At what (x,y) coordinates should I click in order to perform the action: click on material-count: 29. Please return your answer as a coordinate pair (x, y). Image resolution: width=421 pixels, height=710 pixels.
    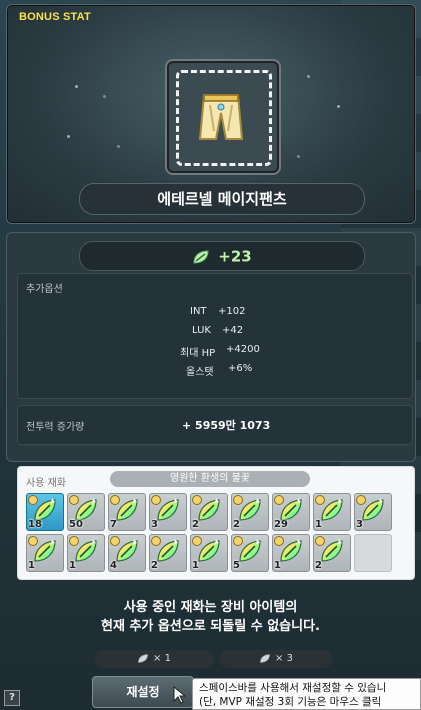
    Looking at the image, I should click on (281, 524).